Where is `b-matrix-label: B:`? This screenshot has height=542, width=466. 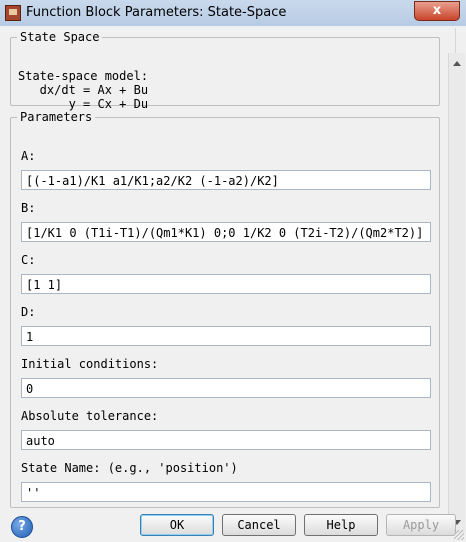
b-matrix-label: B: is located at coordinates (28, 208).